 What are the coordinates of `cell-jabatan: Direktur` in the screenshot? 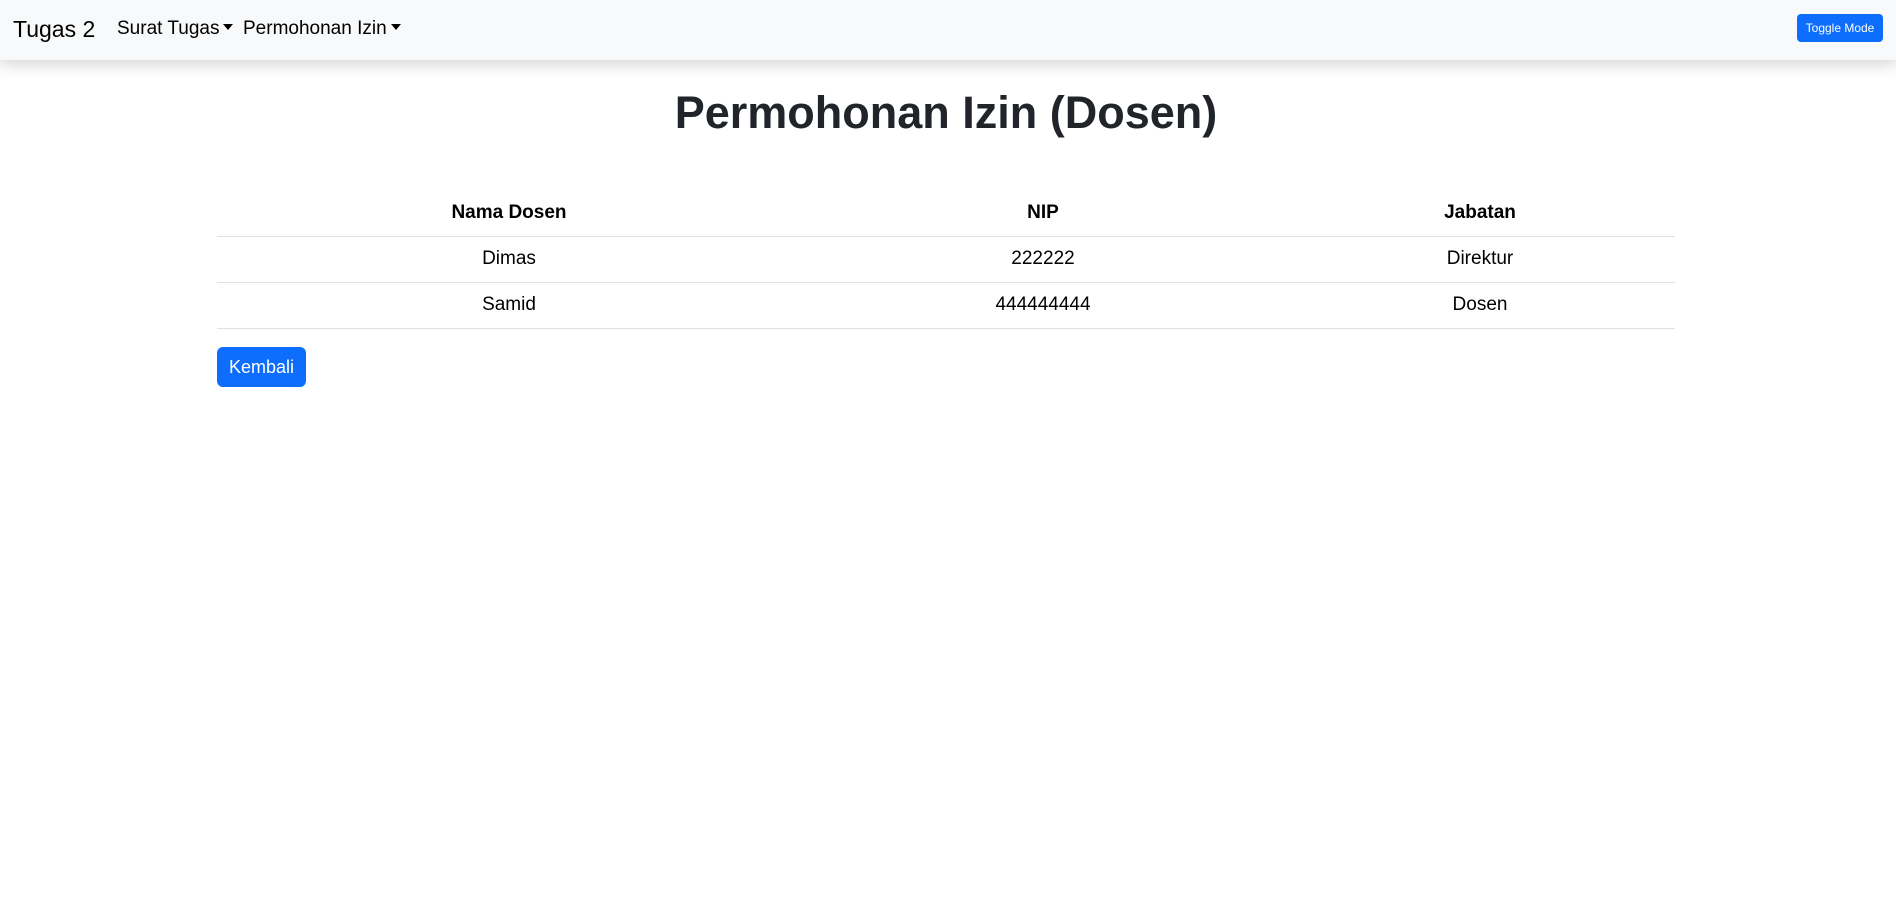 It's located at (1480, 259).